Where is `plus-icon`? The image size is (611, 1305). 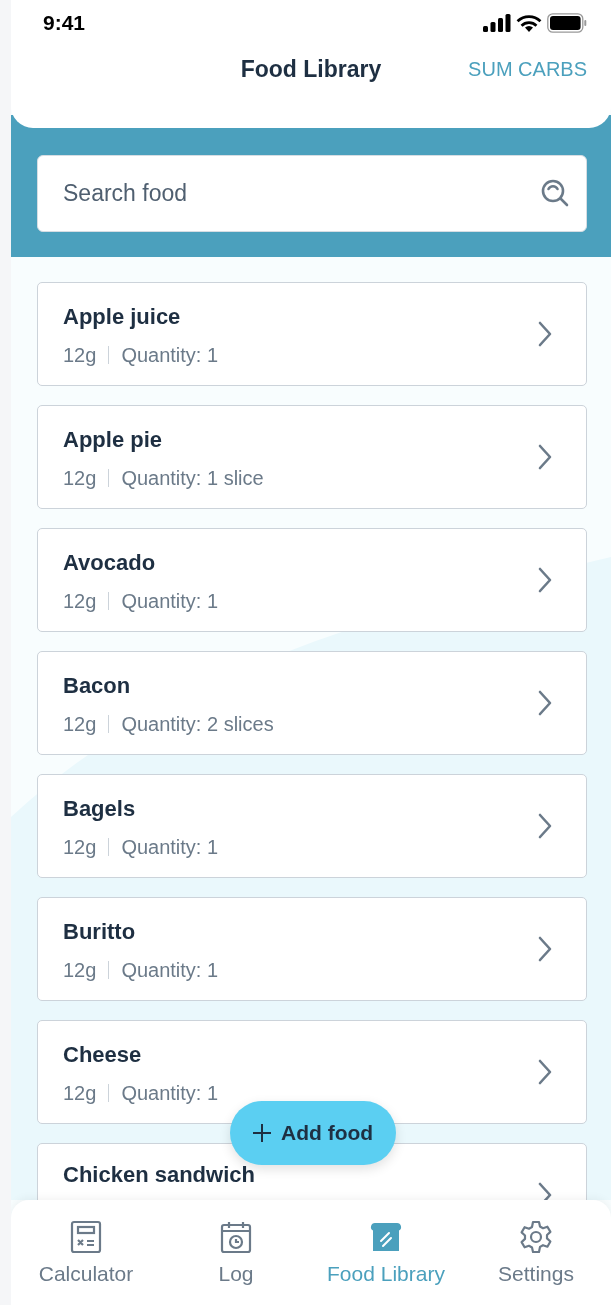 plus-icon is located at coordinates (262, 1133).